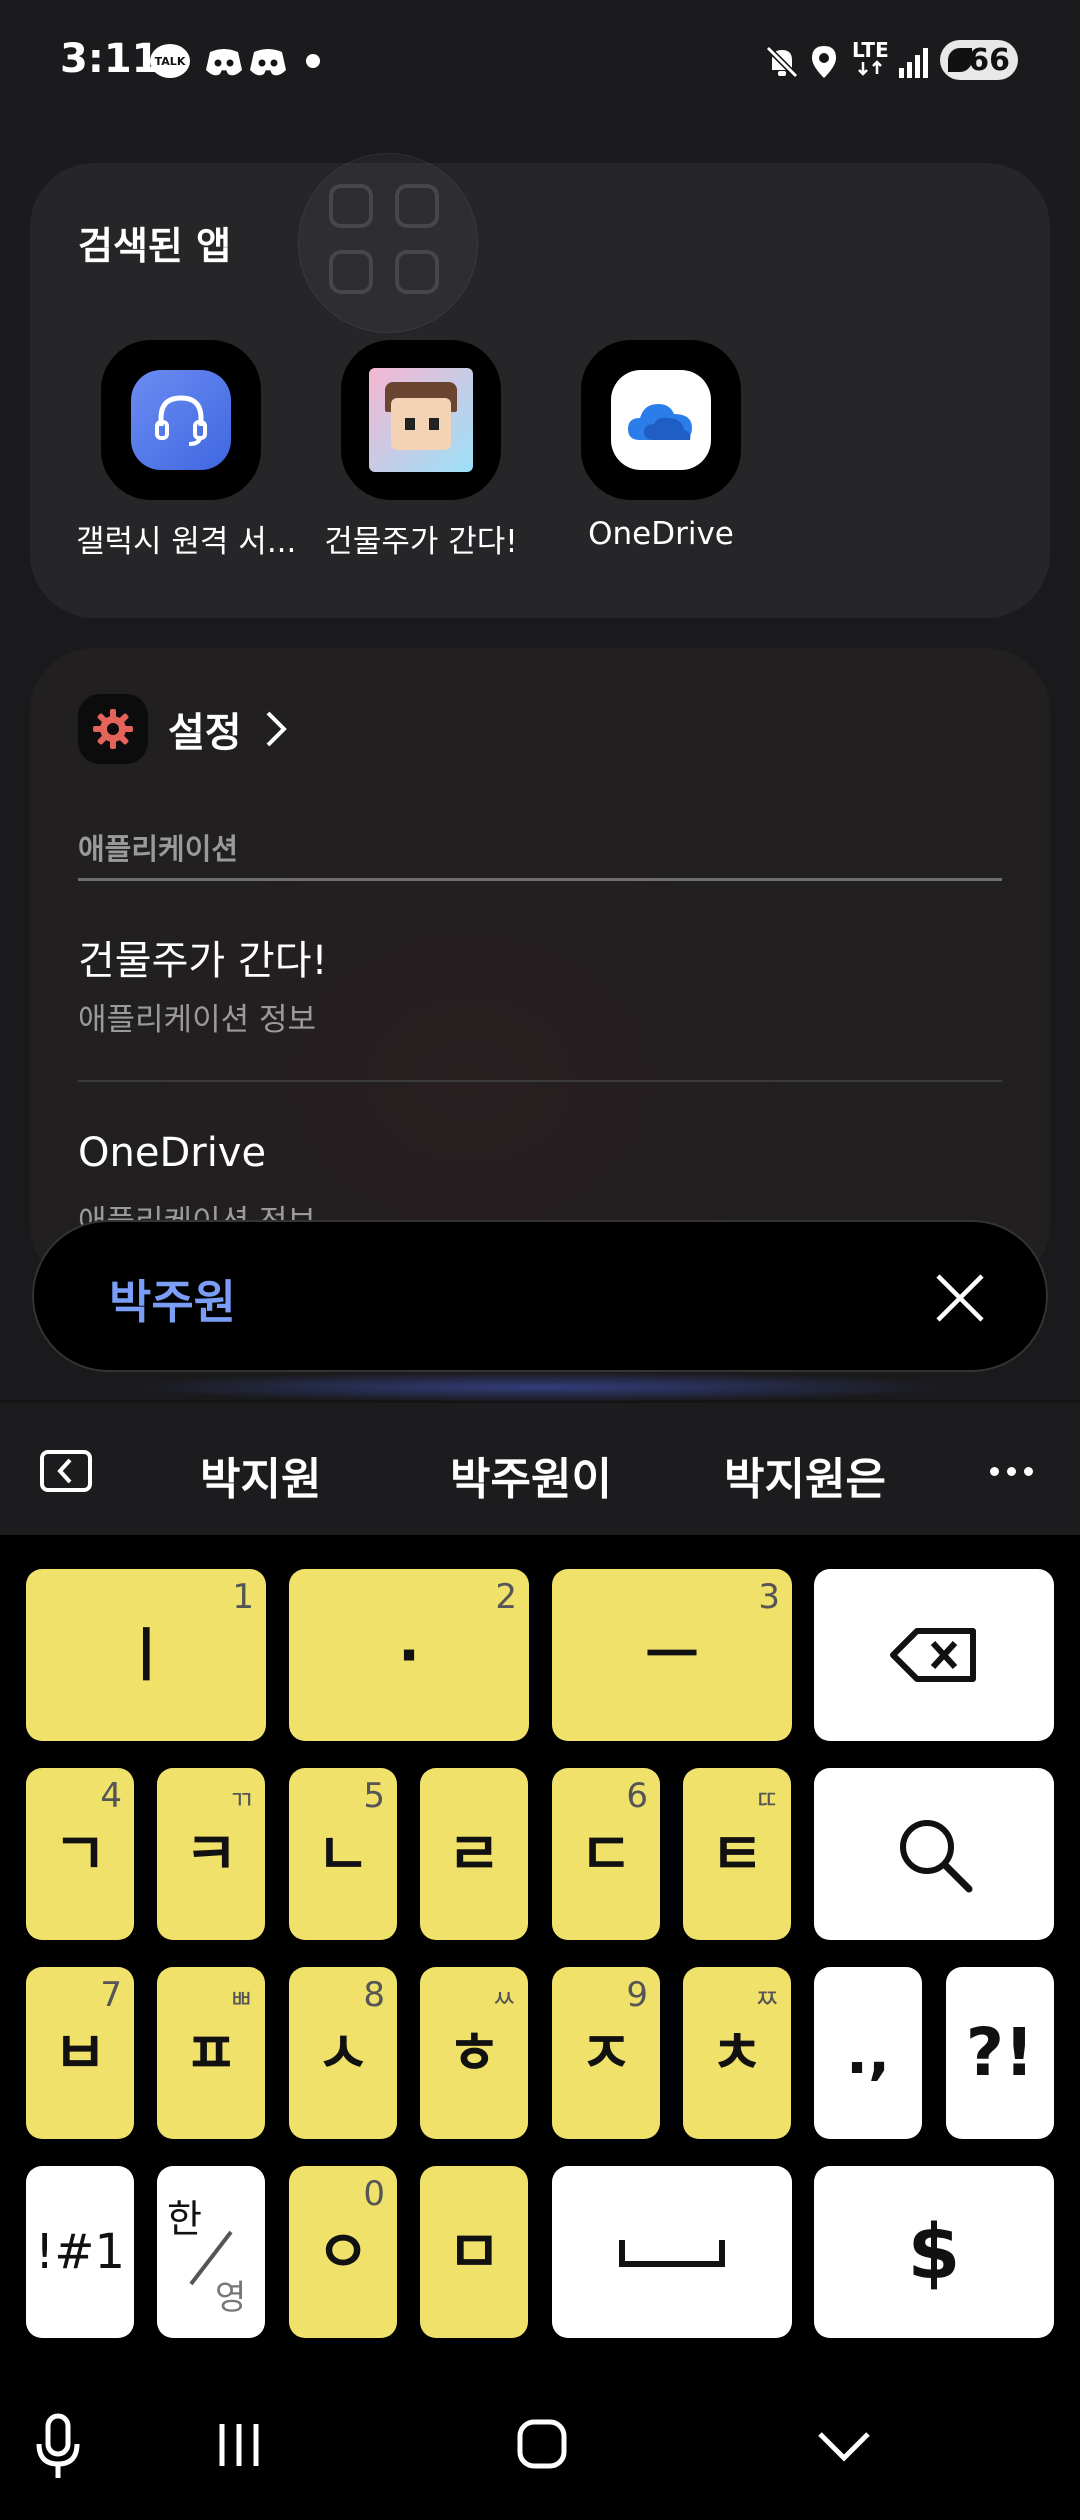  What do you see at coordinates (540, 1081) in the screenshot?
I see `row-divider` at bounding box center [540, 1081].